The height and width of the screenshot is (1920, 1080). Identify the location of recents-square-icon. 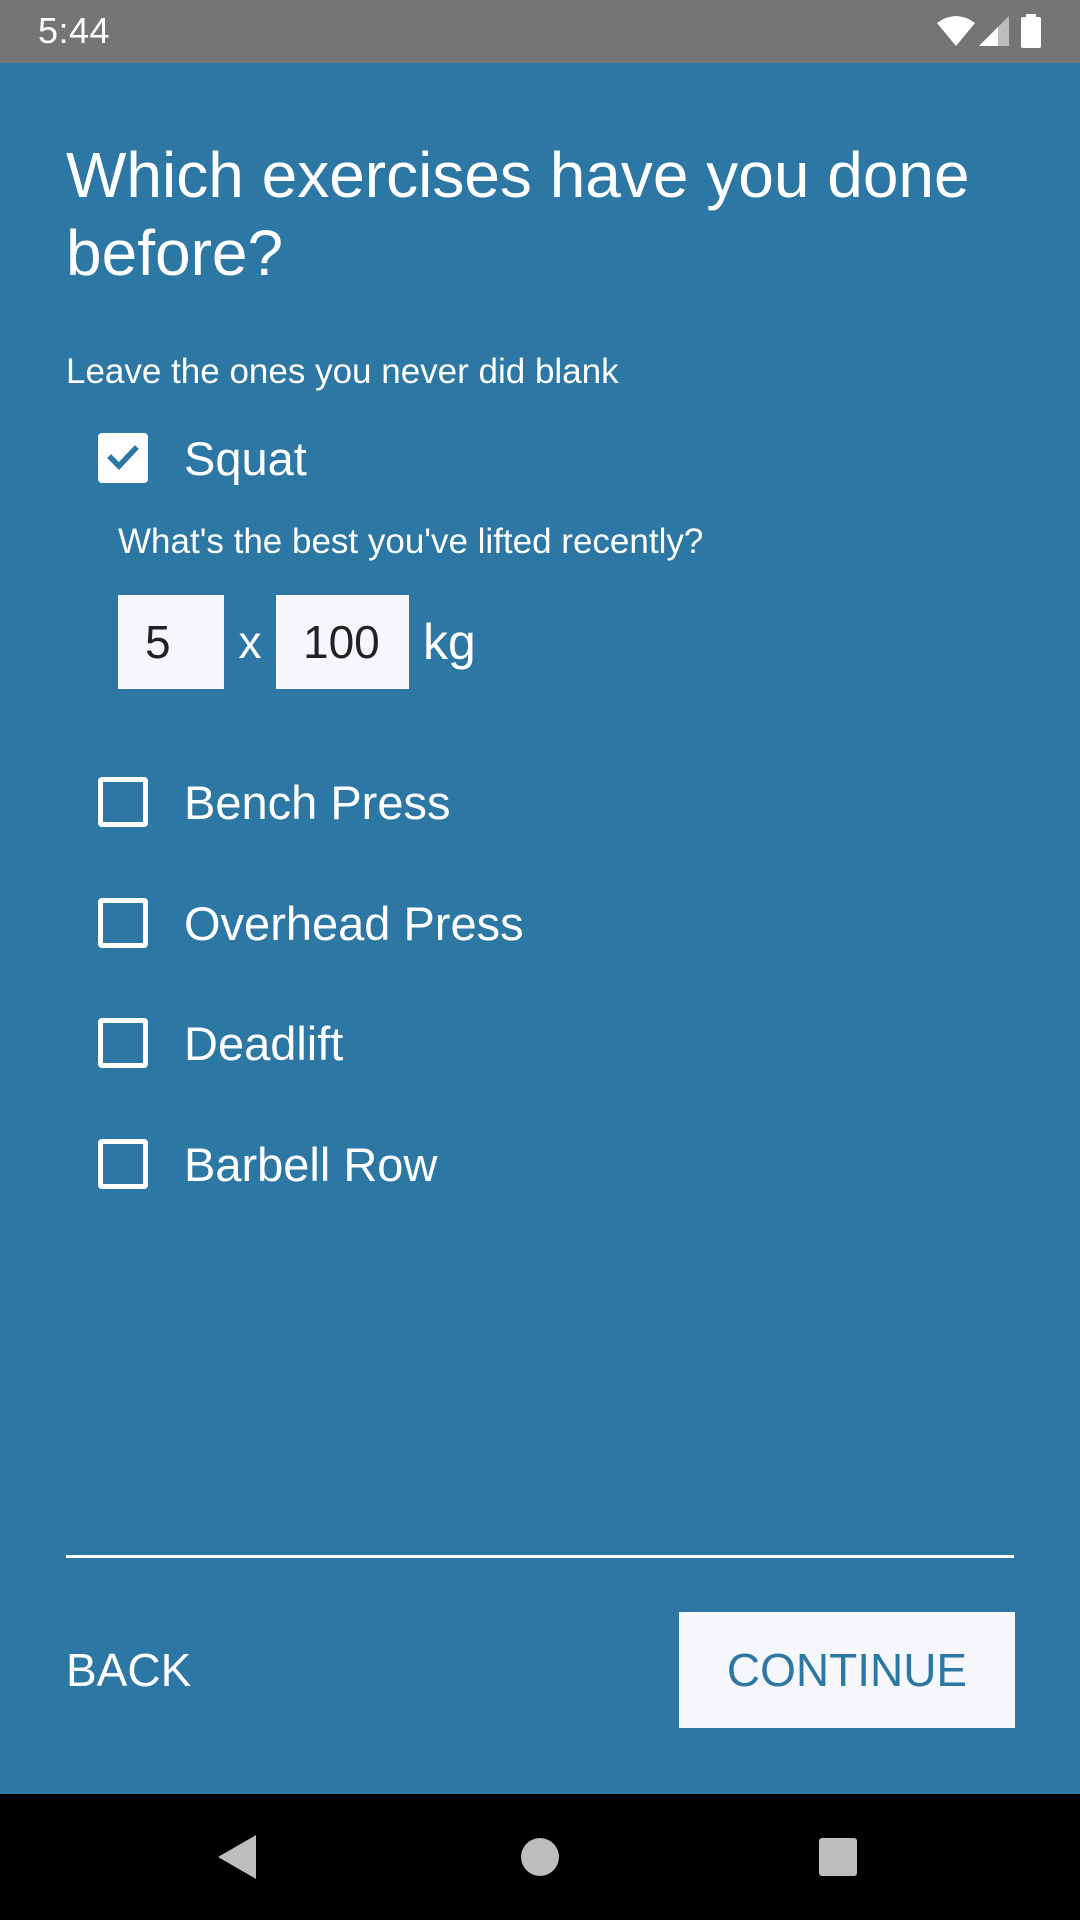
(838, 1857).